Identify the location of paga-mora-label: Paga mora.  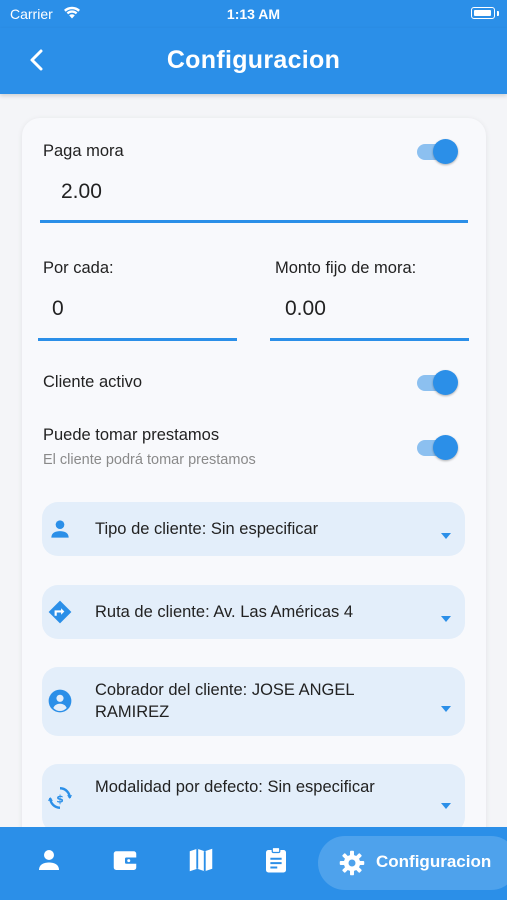
(83, 151).